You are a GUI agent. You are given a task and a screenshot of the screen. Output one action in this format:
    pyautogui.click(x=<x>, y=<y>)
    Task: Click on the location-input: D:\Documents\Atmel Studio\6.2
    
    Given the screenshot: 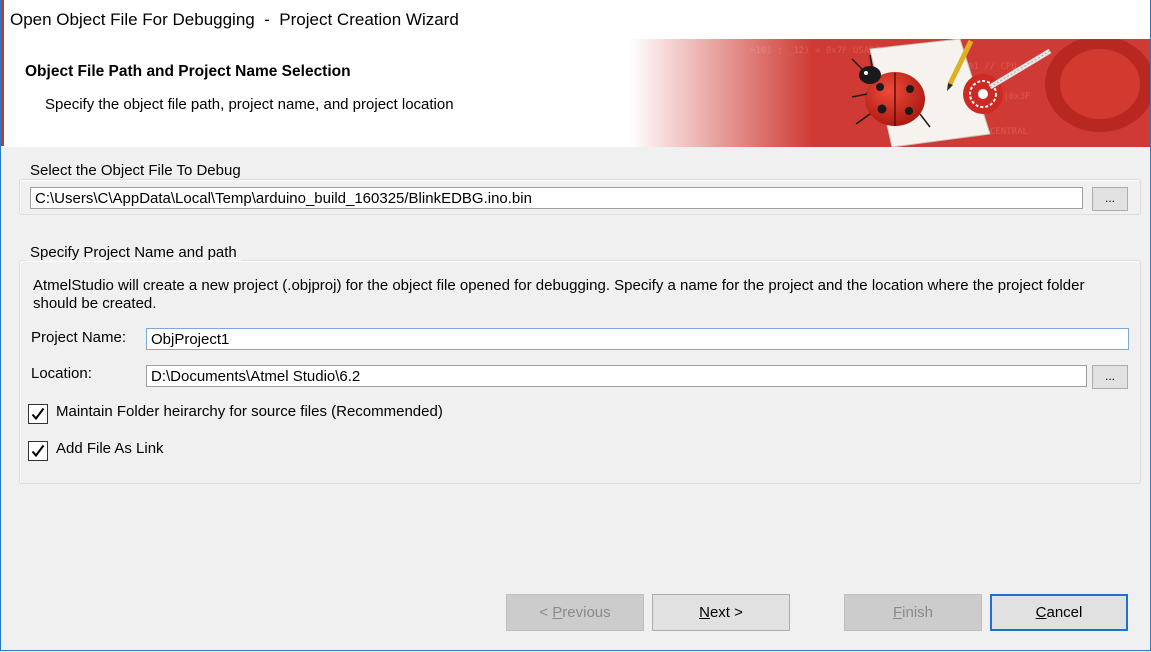 What is the action you would take?
    pyautogui.click(x=616, y=376)
    